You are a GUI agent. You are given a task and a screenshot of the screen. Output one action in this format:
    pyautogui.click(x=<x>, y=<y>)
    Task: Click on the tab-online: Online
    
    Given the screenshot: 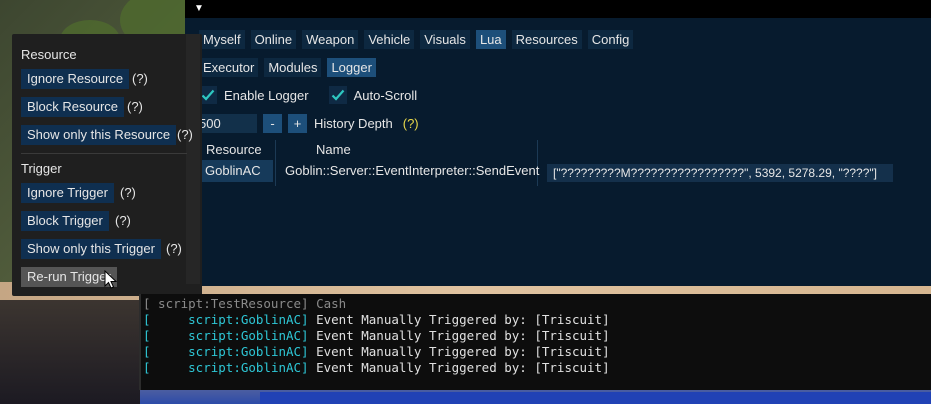 What is the action you would take?
    pyautogui.click(x=273, y=39)
    